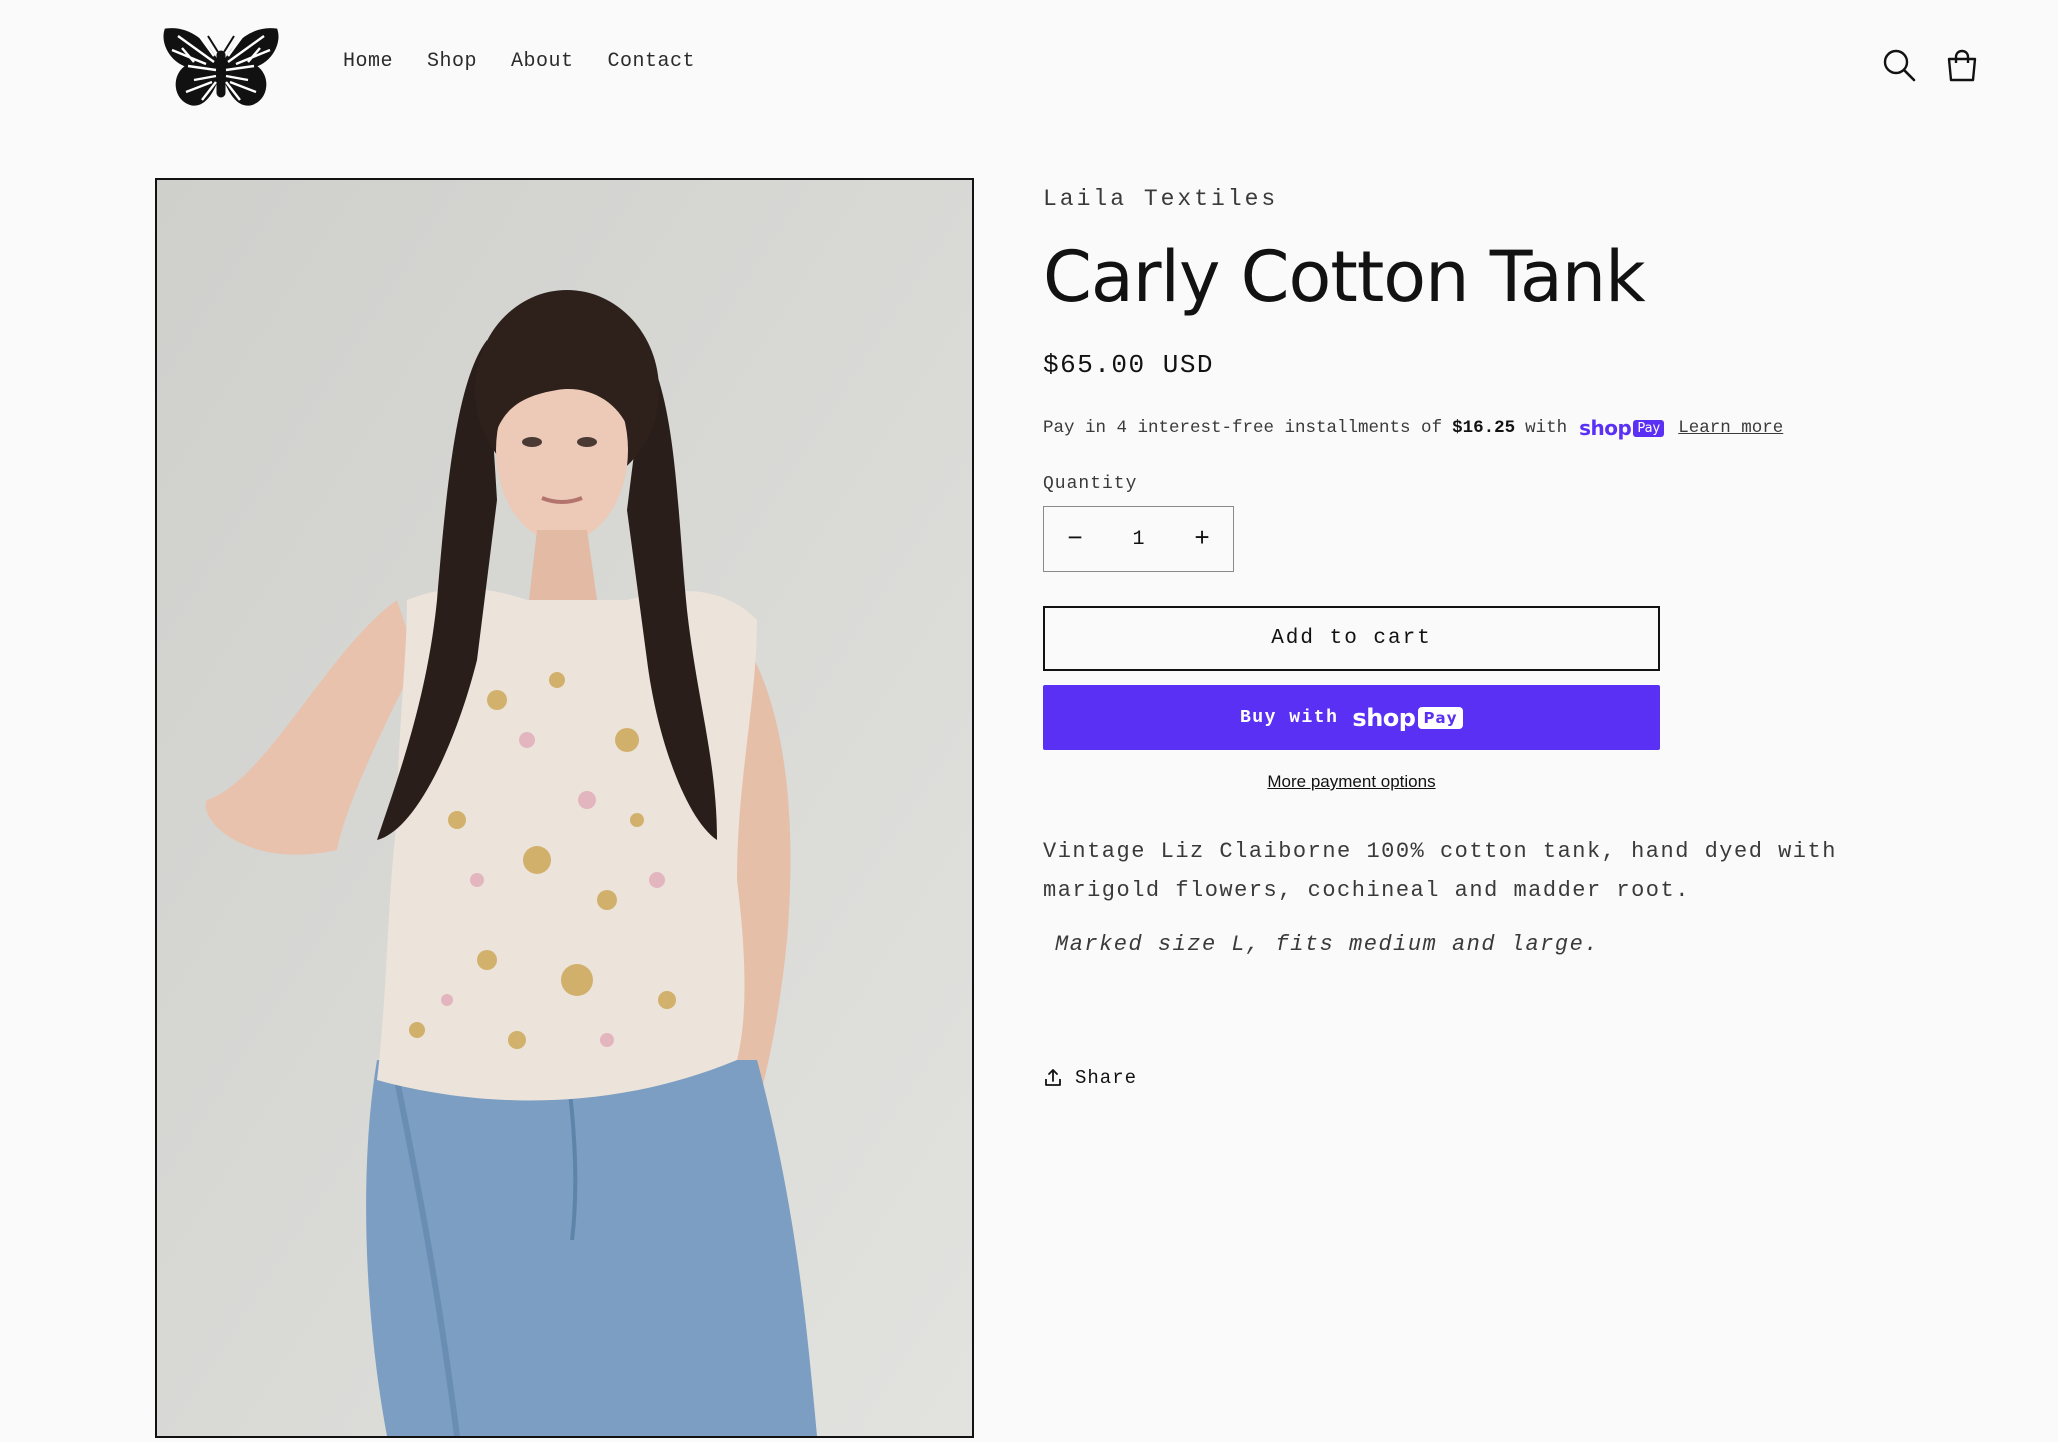  Describe the element at coordinates (1730, 428) in the screenshot. I see `learn-more-link: Learn more` at that location.